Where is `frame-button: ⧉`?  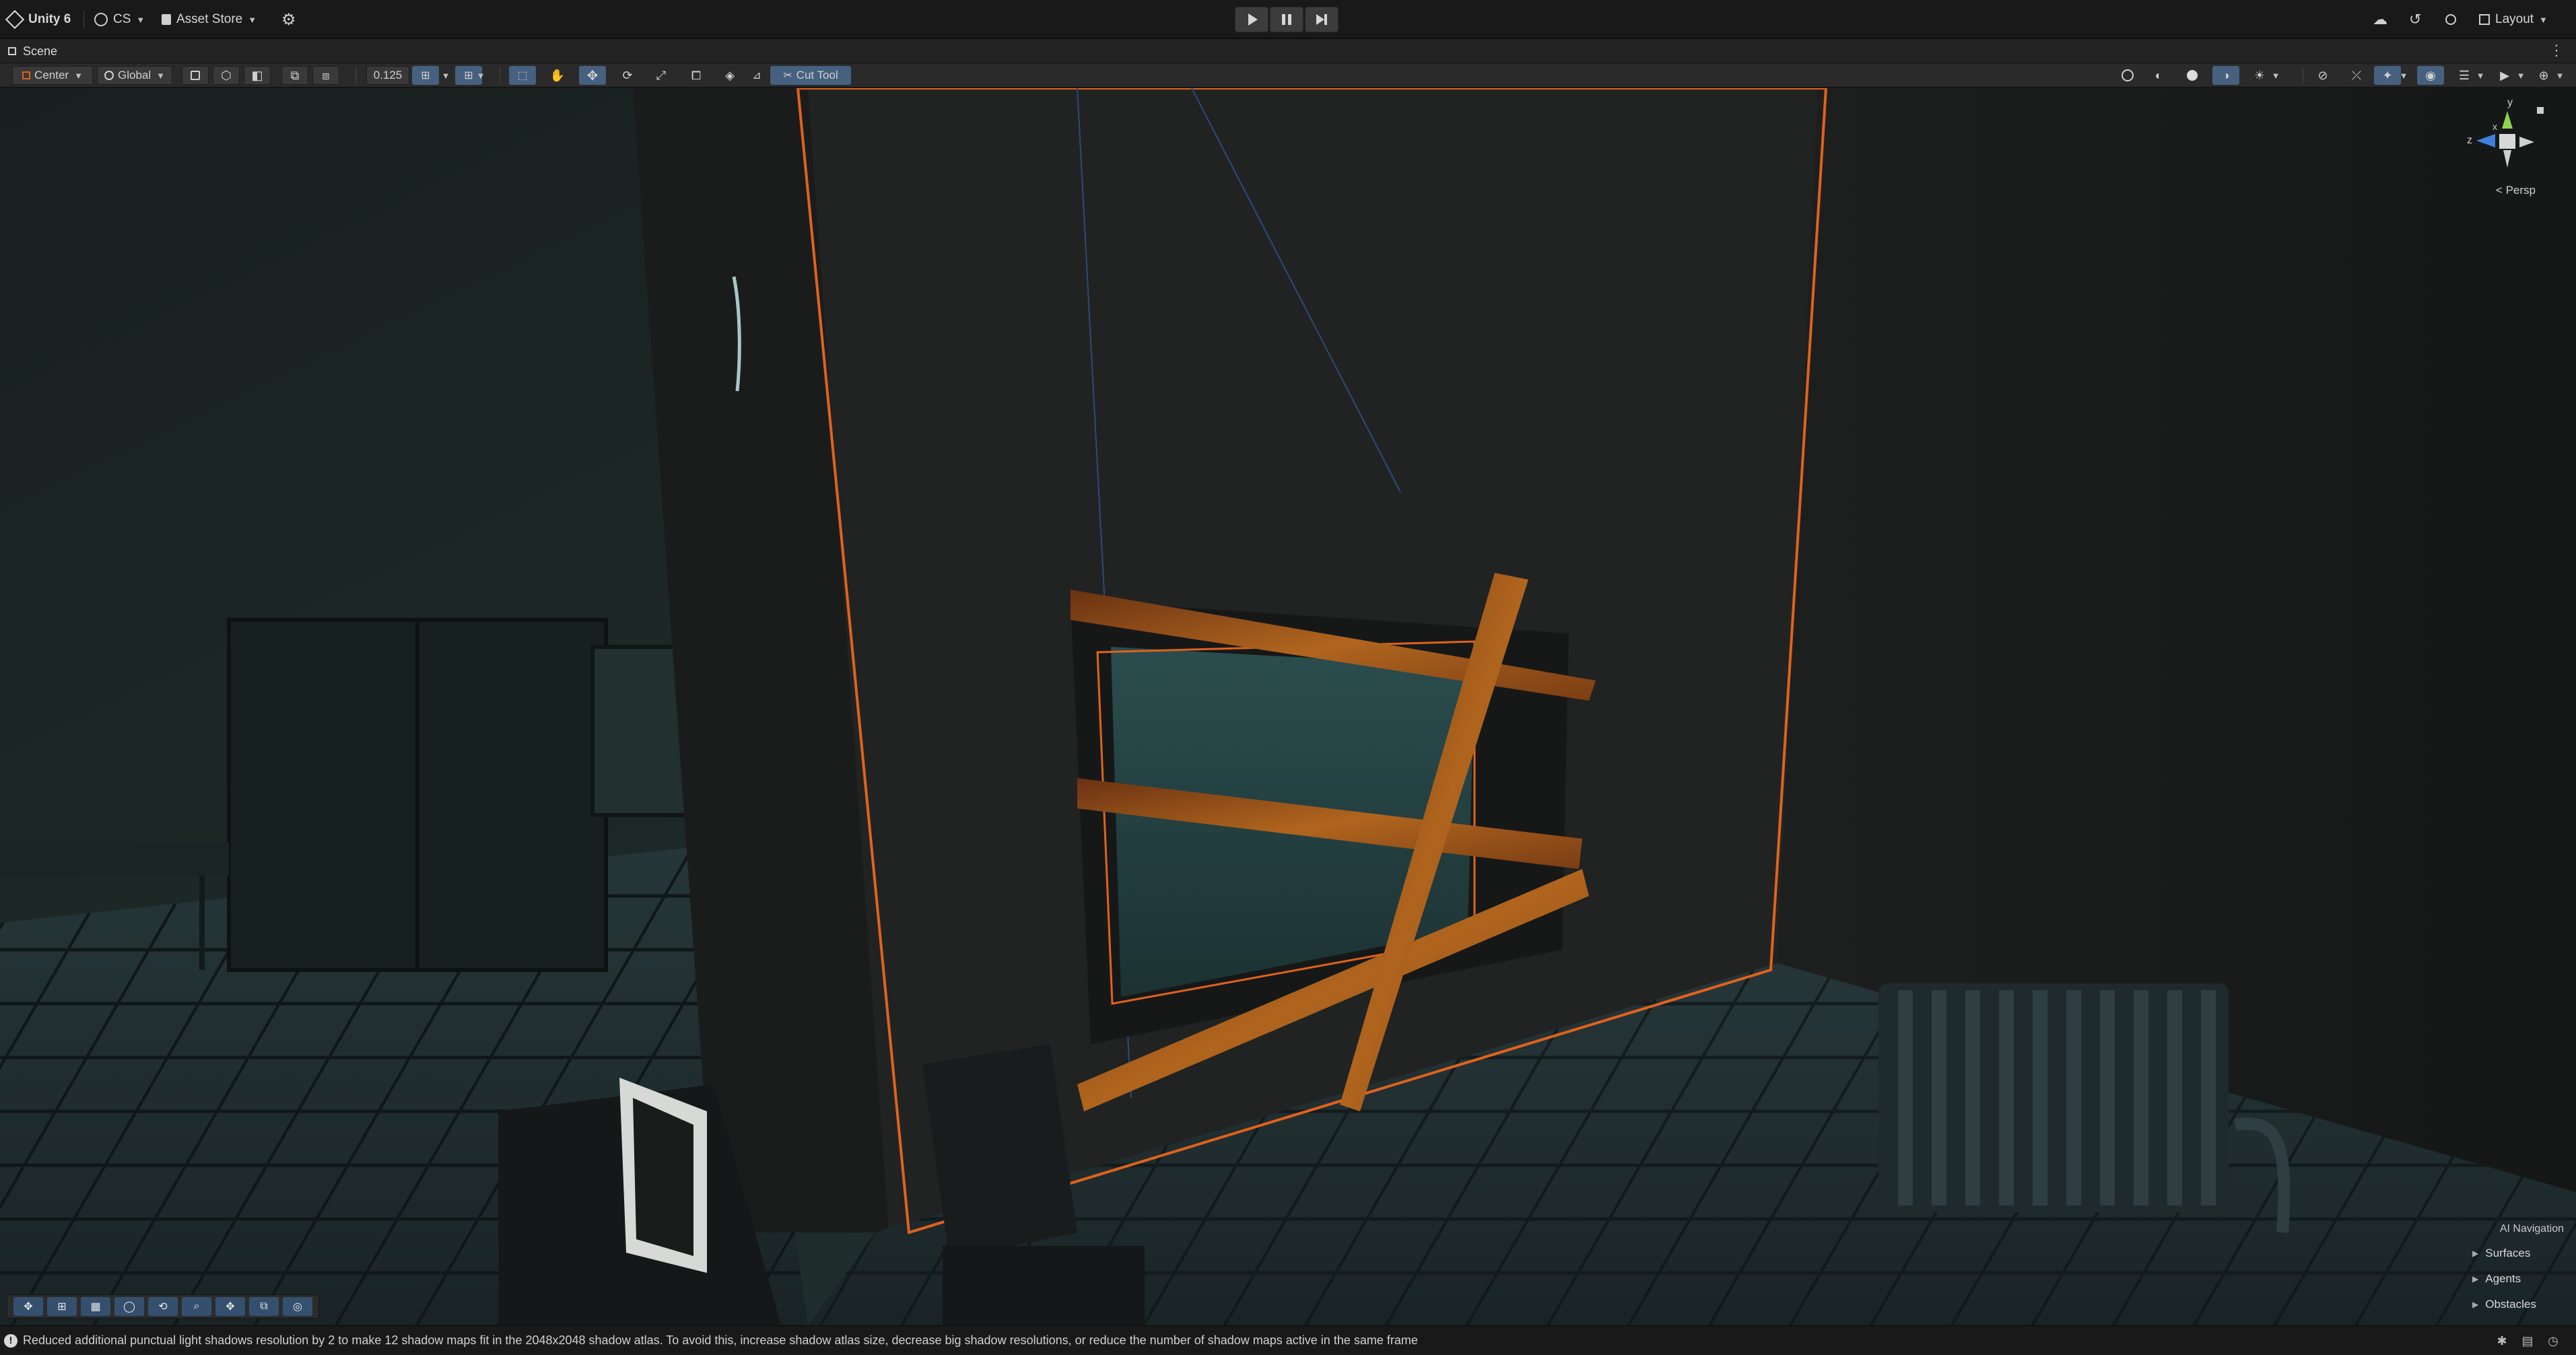
frame-button: ⧉ is located at coordinates (264, 1306).